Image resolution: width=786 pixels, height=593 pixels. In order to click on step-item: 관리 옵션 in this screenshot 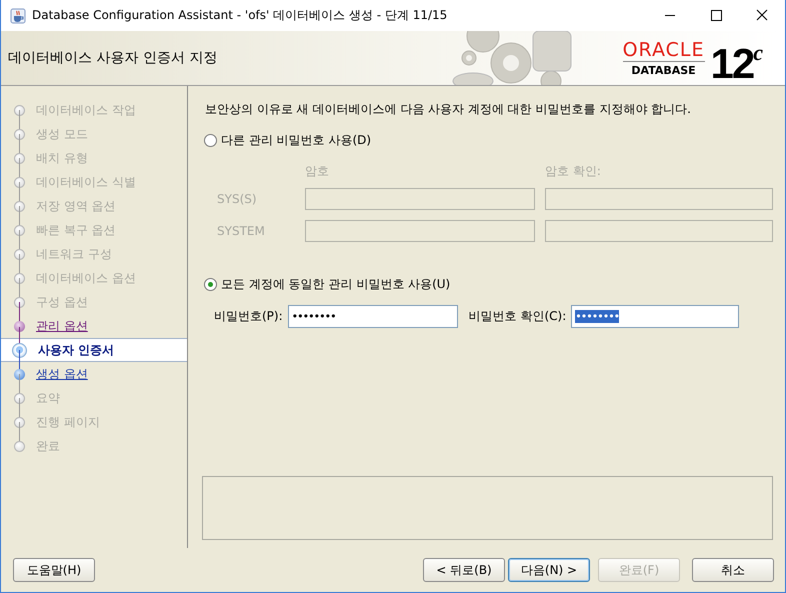, I will do `click(62, 326)`.